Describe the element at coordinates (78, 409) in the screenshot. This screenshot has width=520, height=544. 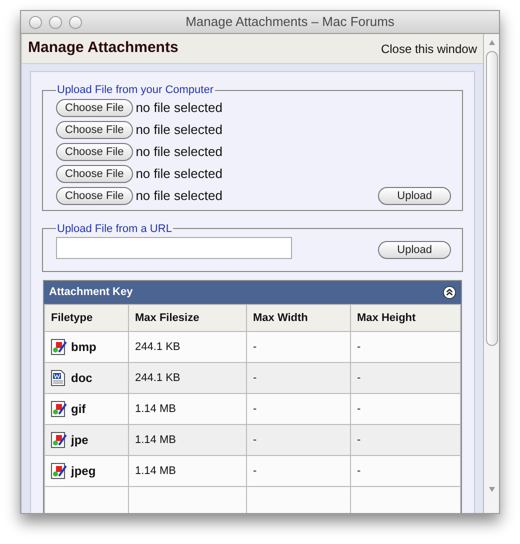
I see `filetype-cell-text: gif` at that location.